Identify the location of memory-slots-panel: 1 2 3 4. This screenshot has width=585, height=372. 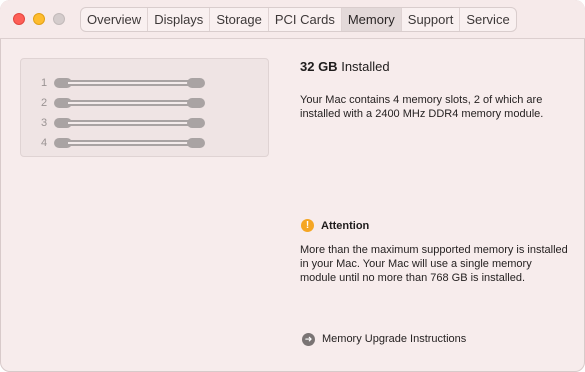
(144, 107).